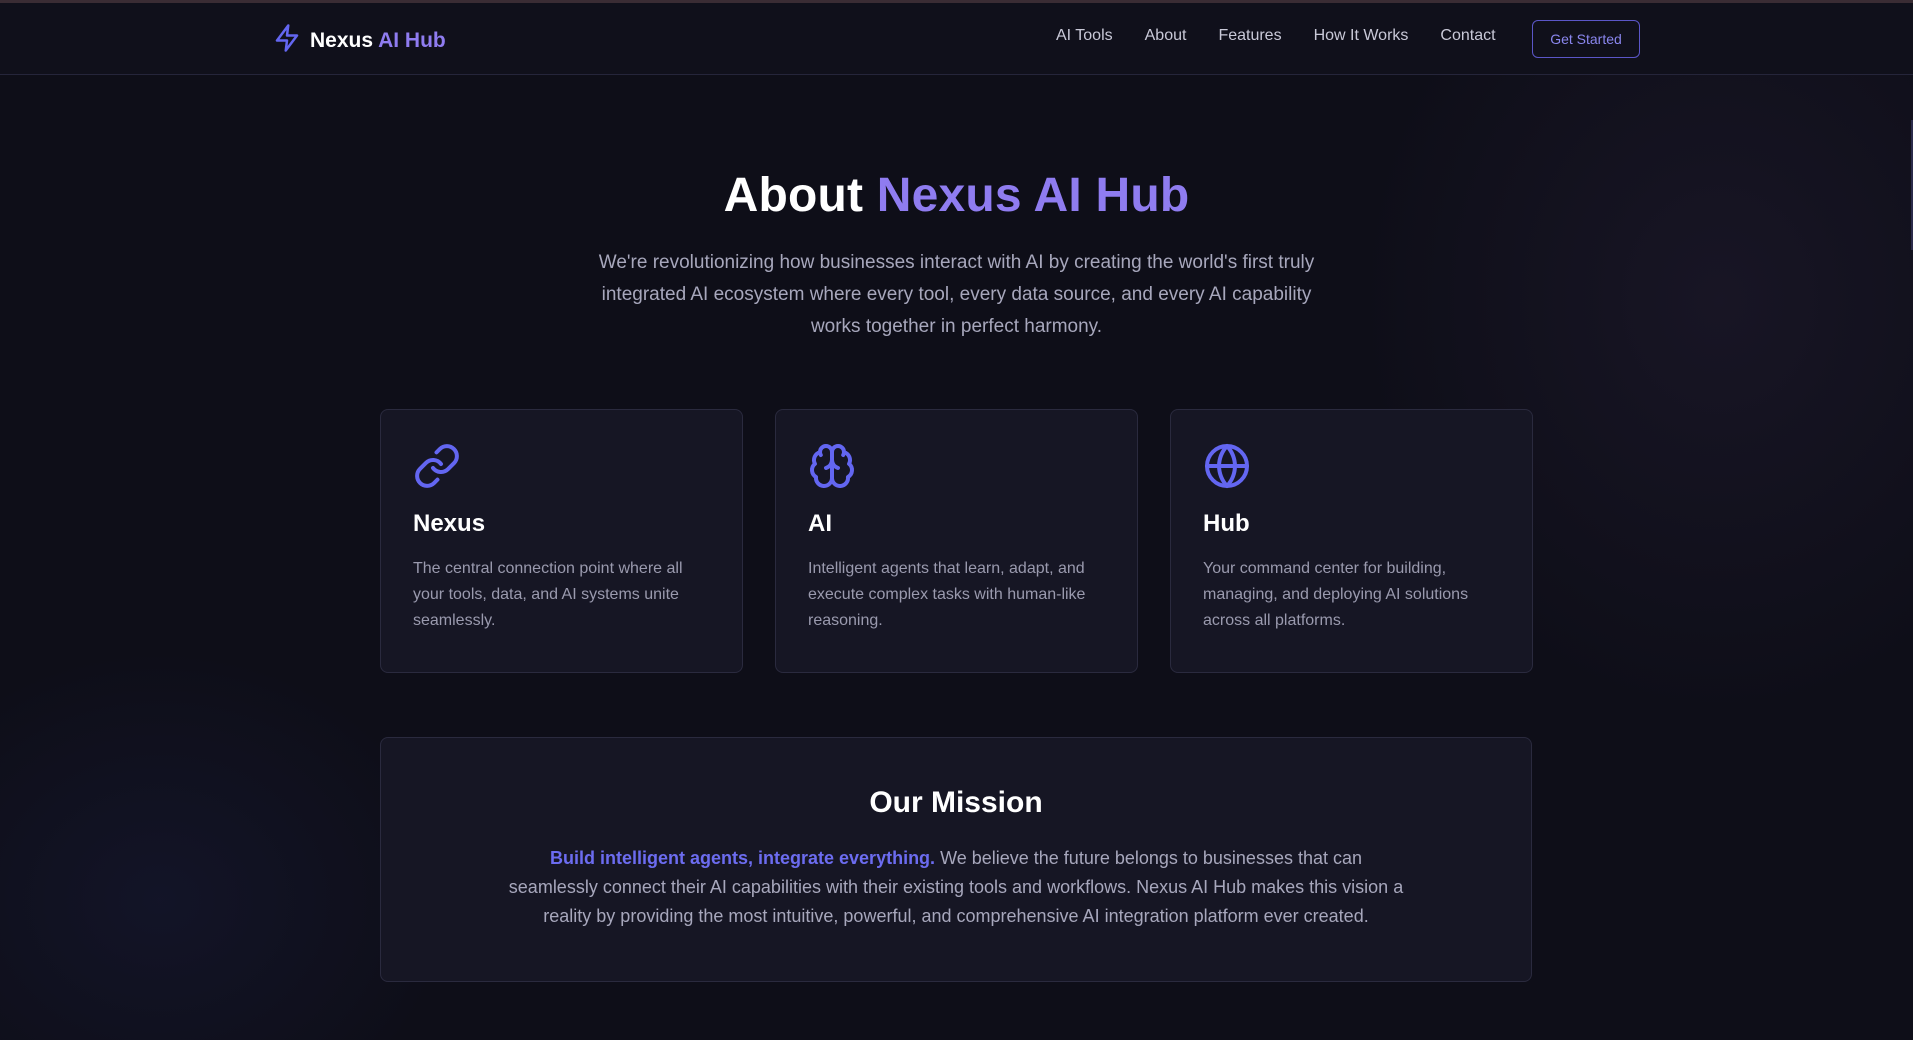 This screenshot has height=1040, width=1913. I want to click on nav-about: About, so click(1166, 36).